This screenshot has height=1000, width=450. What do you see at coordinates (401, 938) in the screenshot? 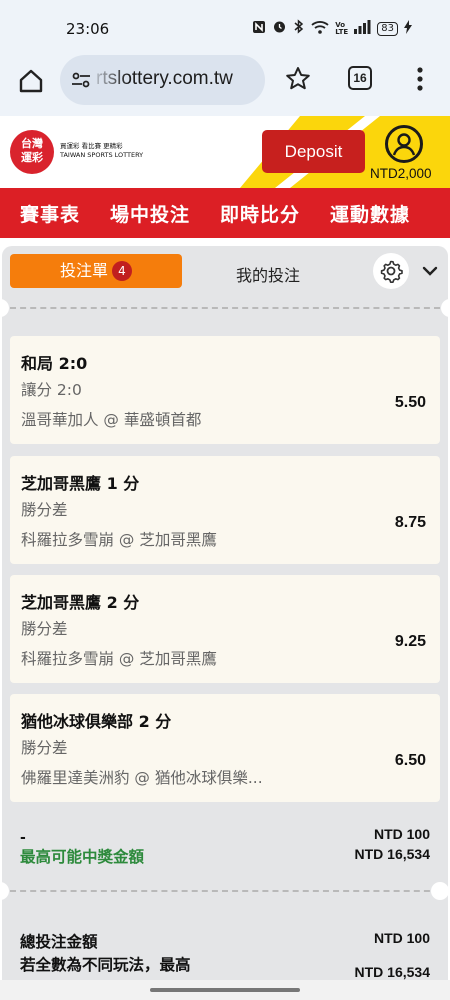
I see `total-stake-value: NTD 100` at bounding box center [401, 938].